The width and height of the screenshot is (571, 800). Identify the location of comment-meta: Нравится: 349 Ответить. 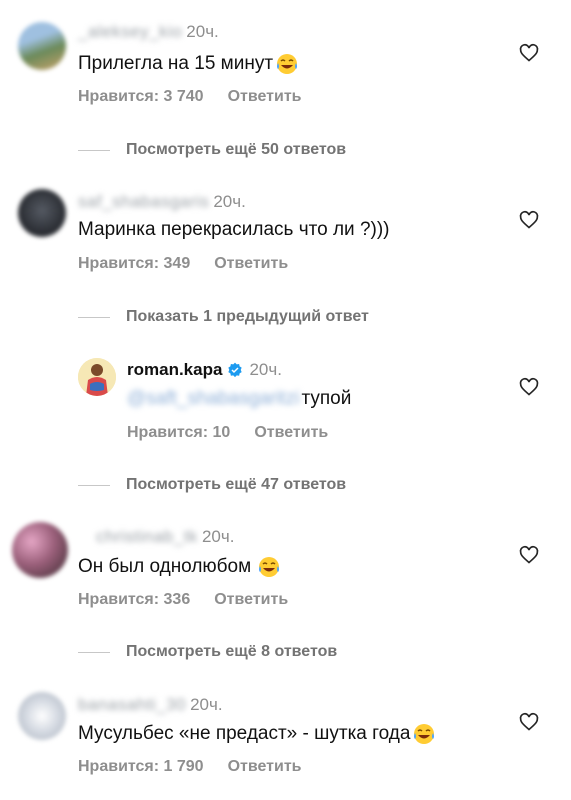
(183, 264).